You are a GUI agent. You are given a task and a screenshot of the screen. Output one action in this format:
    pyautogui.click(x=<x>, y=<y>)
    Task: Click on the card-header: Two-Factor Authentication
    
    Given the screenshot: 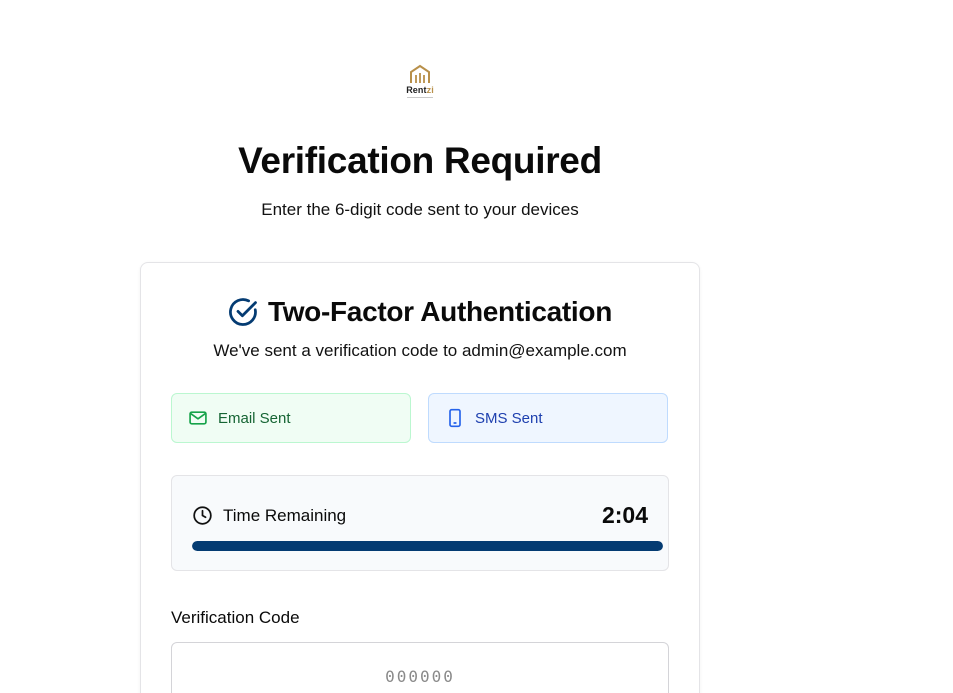 What is the action you would take?
    pyautogui.click(x=420, y=312)
    